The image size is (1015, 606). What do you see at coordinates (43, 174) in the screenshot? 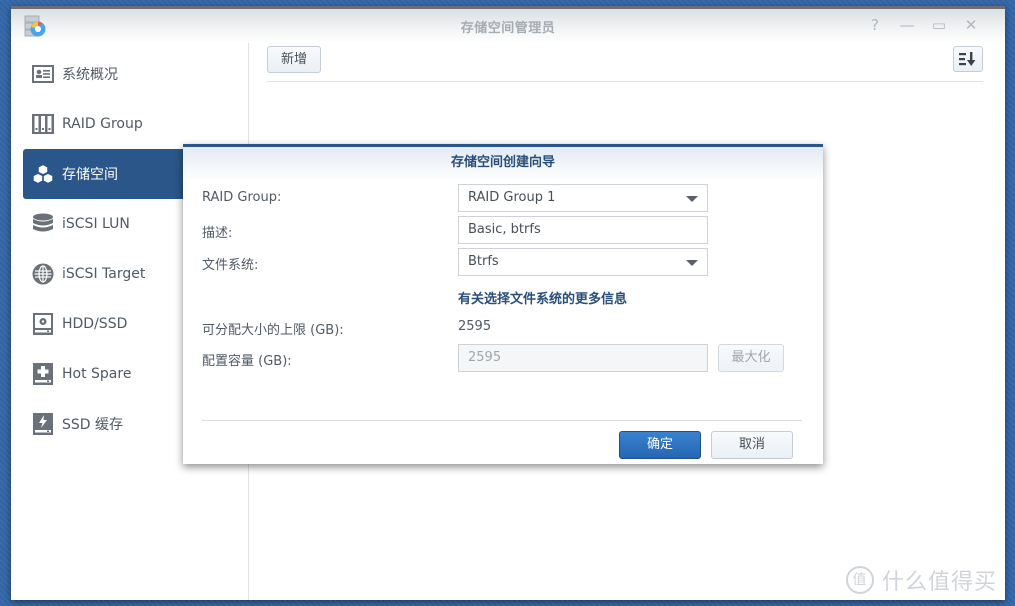
I see `cubes-icon` at bounding box center [43, 174].